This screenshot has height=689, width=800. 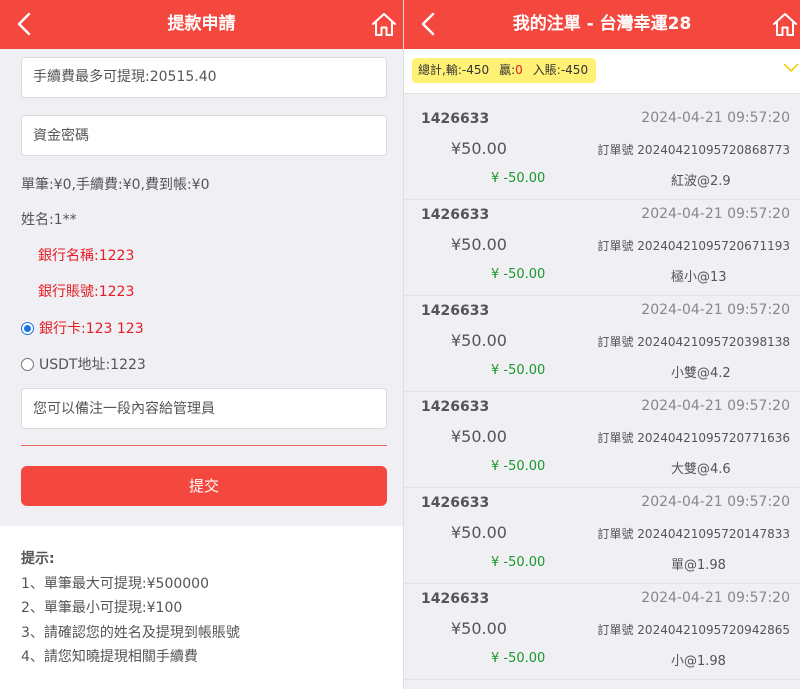 I want to click on summary-loss-label: 輸:, so click(x=453, y=70).